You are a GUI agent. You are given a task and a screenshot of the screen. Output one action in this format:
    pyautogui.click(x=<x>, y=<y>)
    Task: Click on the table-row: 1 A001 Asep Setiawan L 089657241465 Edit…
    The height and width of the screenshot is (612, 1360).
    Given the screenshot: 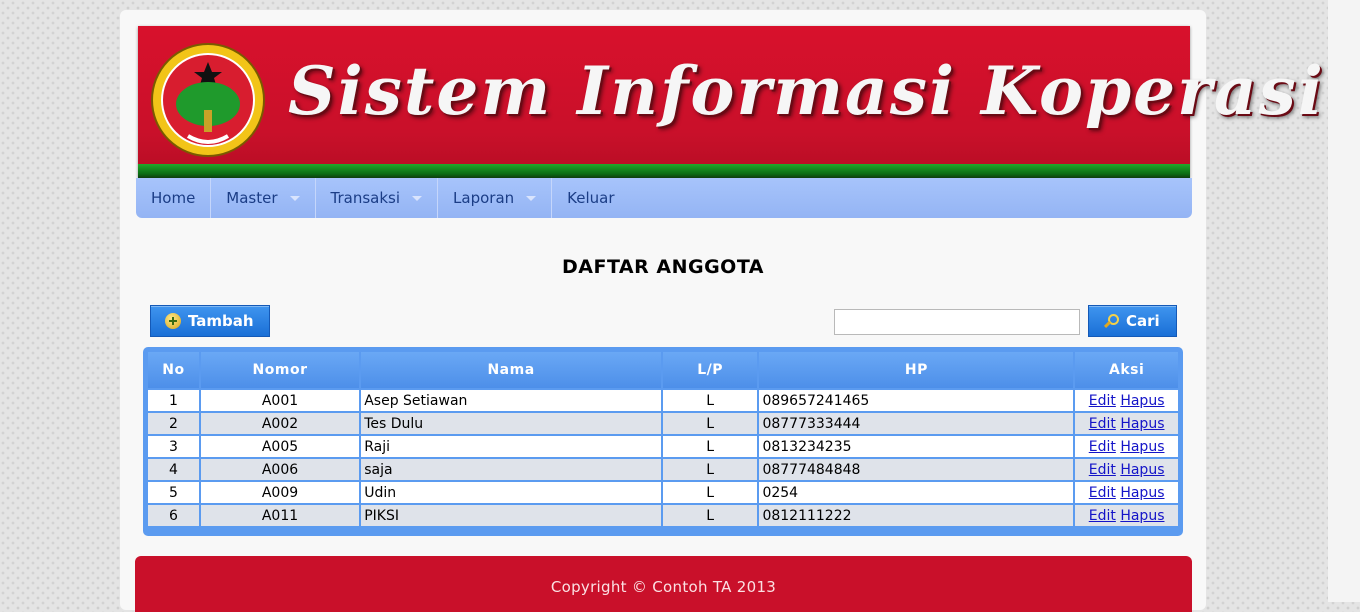 What is the action you would take?
    pyautogui.click(x=663, y=400)
    